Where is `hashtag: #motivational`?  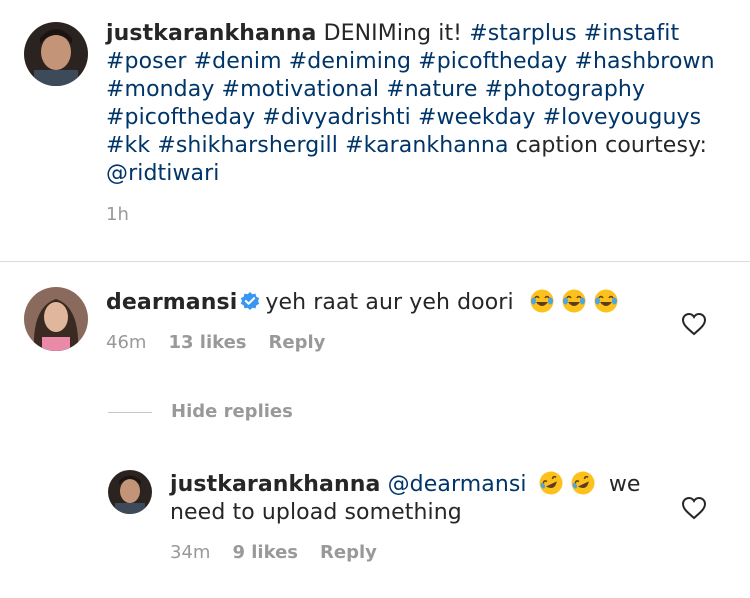
hashtag: #motivational is located at coordinates (301, 89).